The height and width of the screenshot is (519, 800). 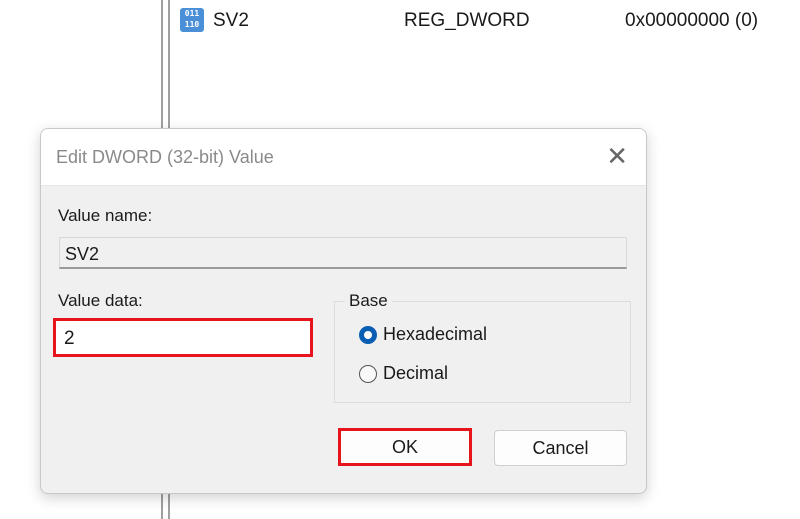 I want to click on ok-button: OK, so click(x=405, y=447).